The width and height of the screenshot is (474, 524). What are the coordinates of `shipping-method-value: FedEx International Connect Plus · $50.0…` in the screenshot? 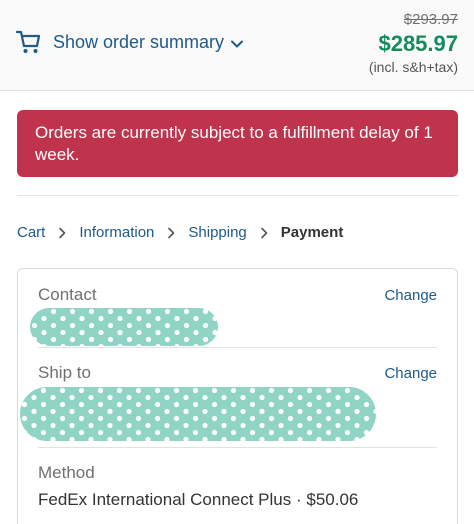 It's located at (198, 499).